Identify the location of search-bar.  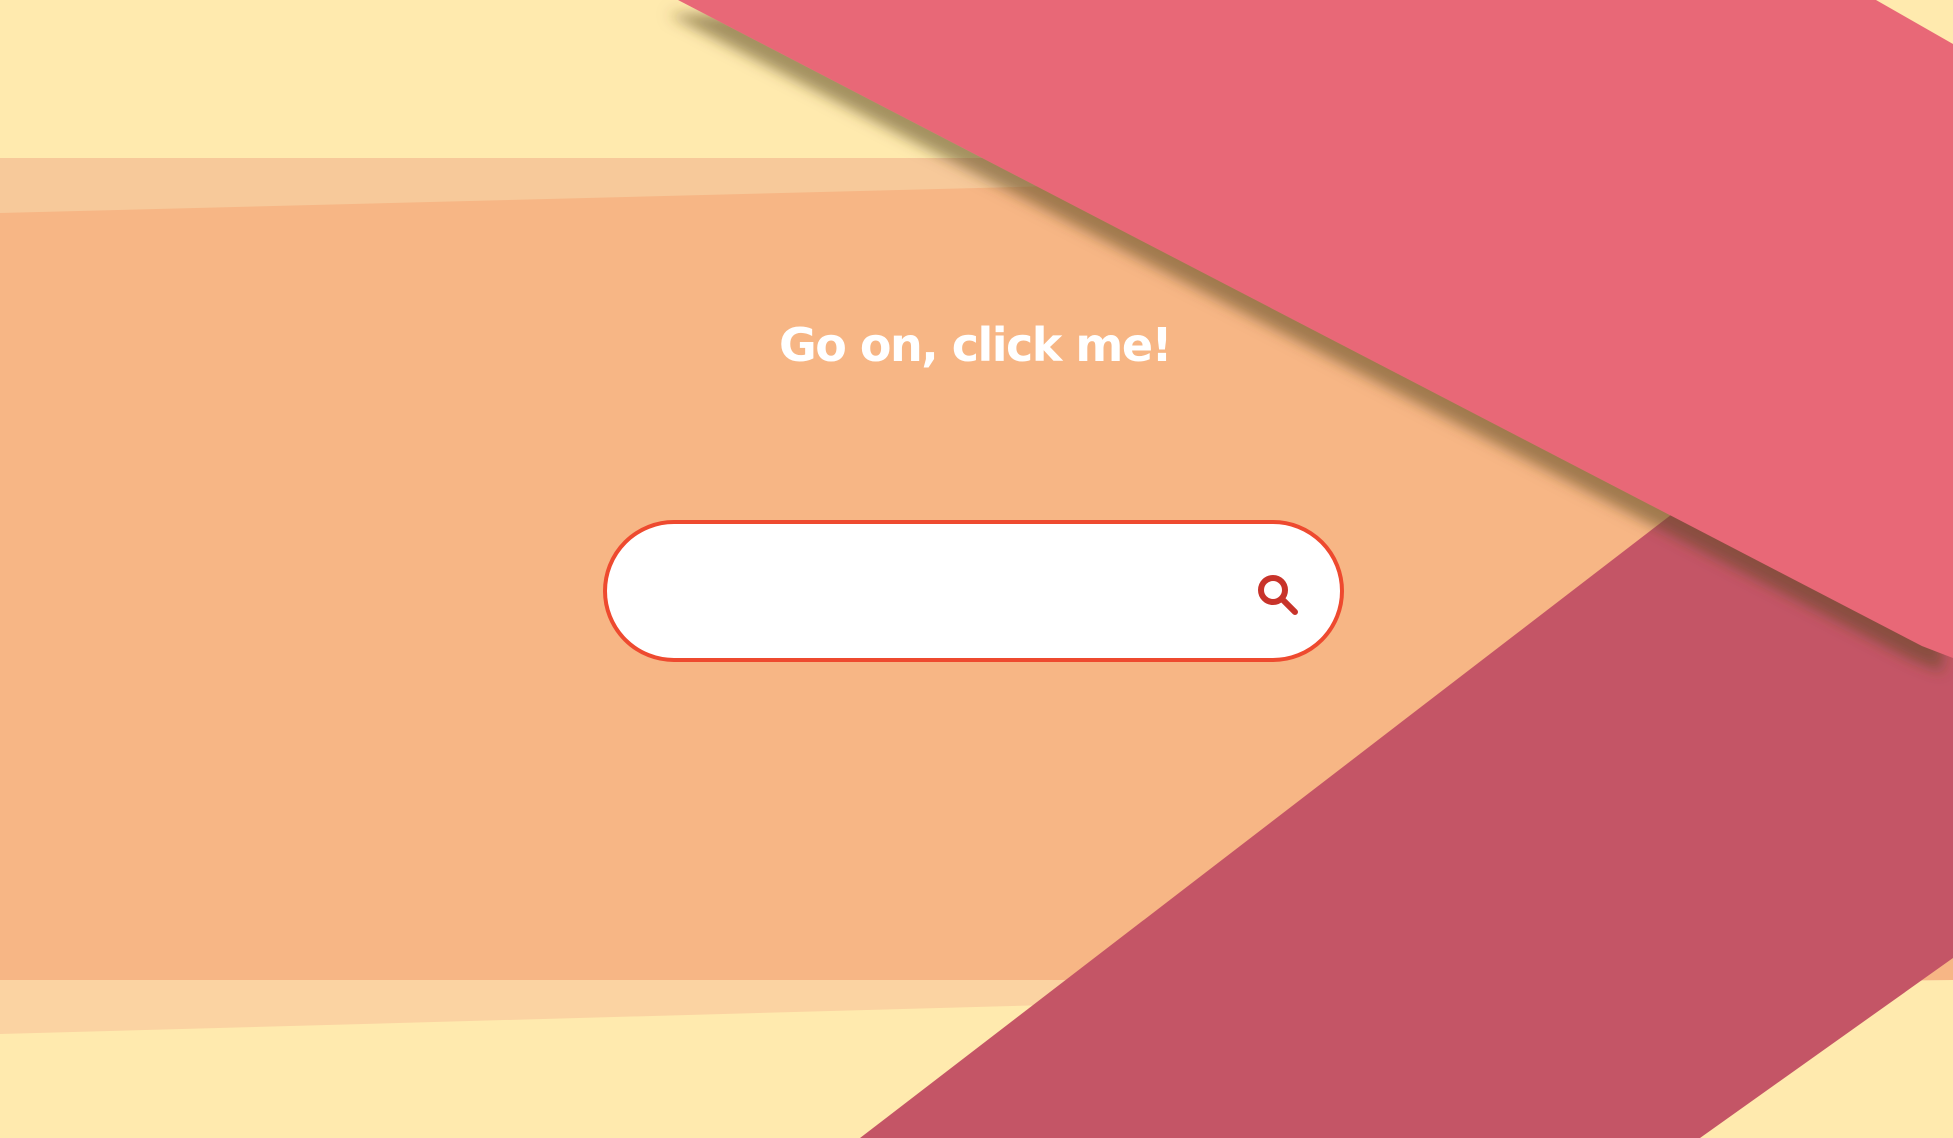
(973, 591).